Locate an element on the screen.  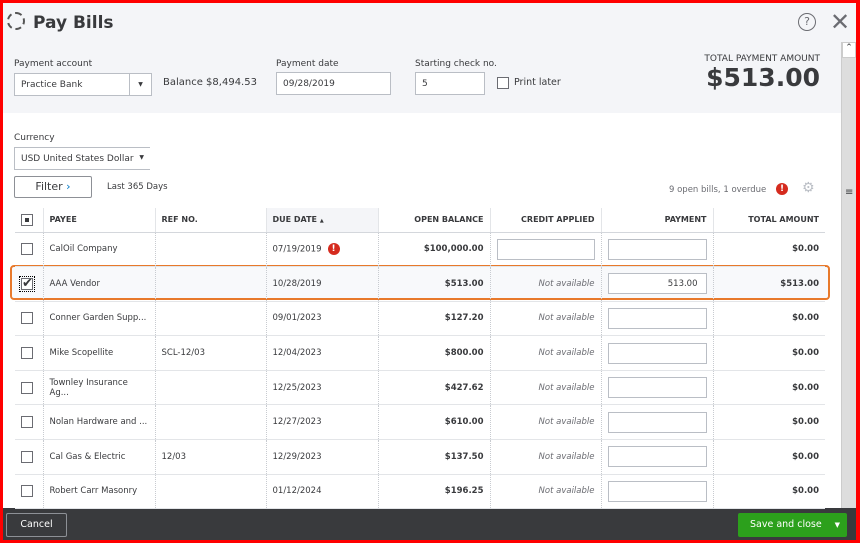
credit-input is located at coordinates (545, 249).